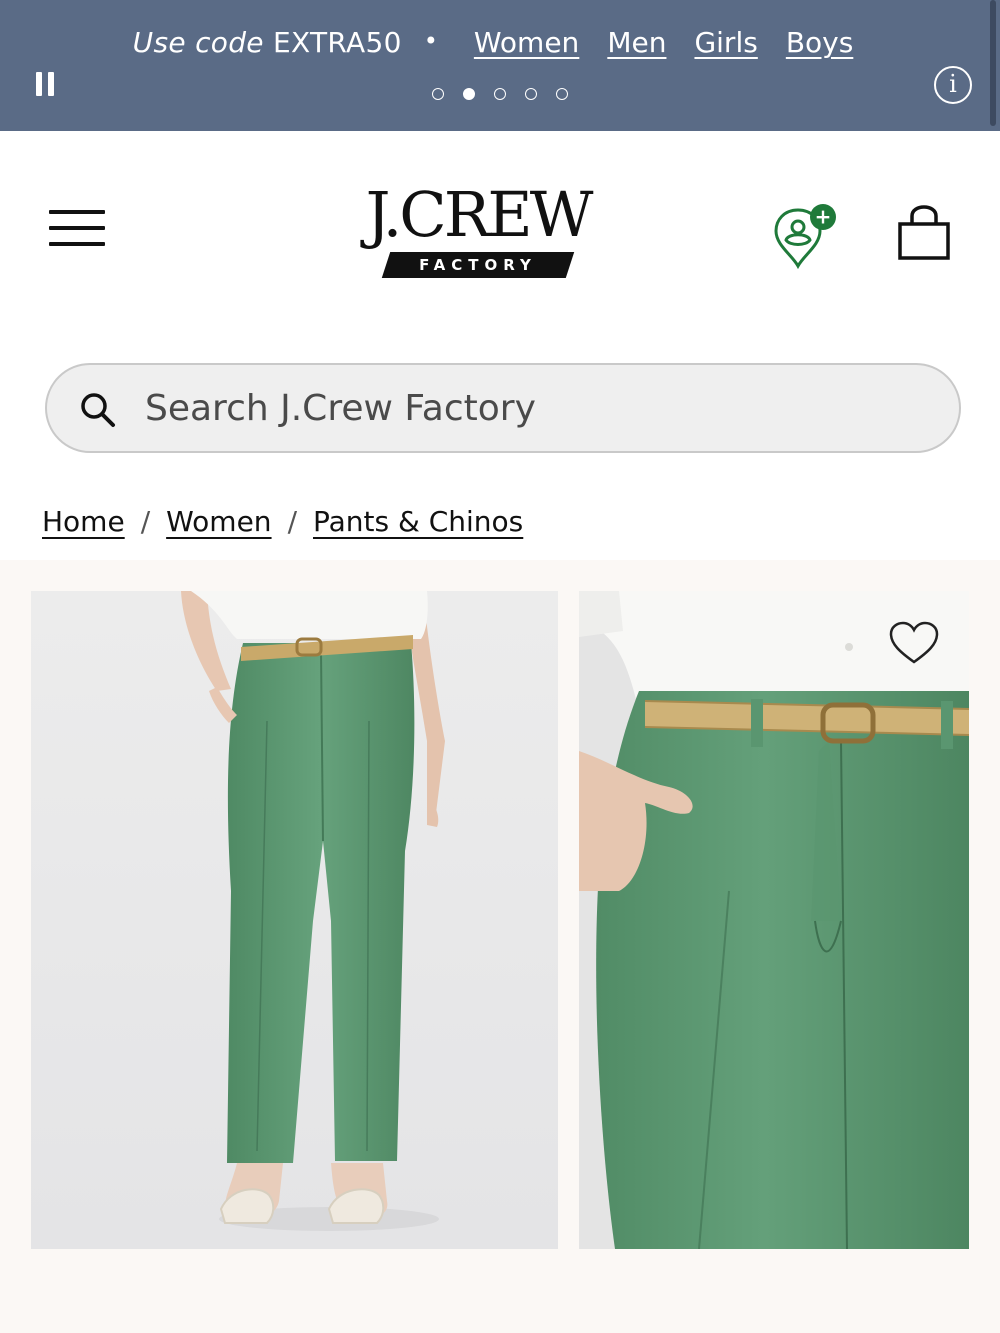  I want to click on bag-icon, so click(924, 234).